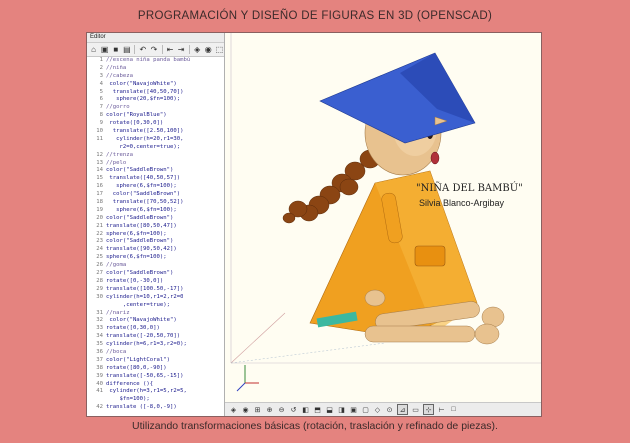 The width and height of the screenshot is (630, 443). I want to click on code-text: //goma, so click(116, 265).